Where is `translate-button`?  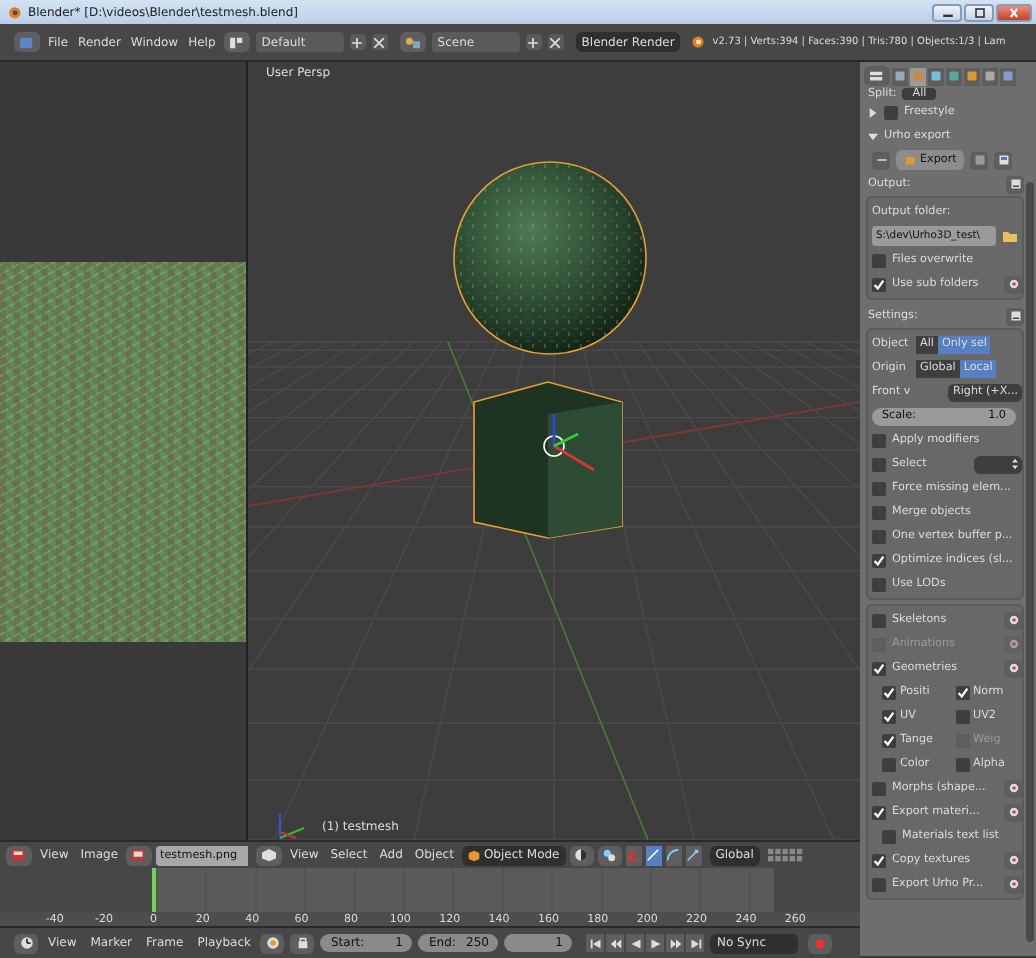 translate-button is located at coordinates (653, 855).